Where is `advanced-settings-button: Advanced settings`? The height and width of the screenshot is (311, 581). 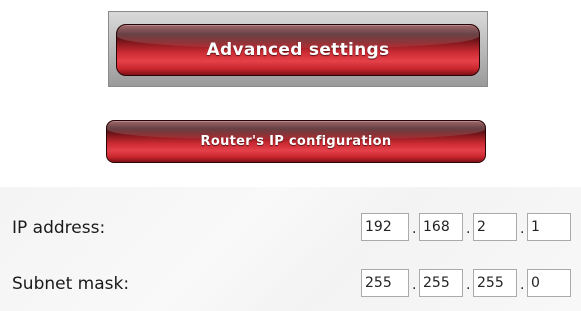
advanced-settings-button: Advanced settings is located at coordinates (298, 50).